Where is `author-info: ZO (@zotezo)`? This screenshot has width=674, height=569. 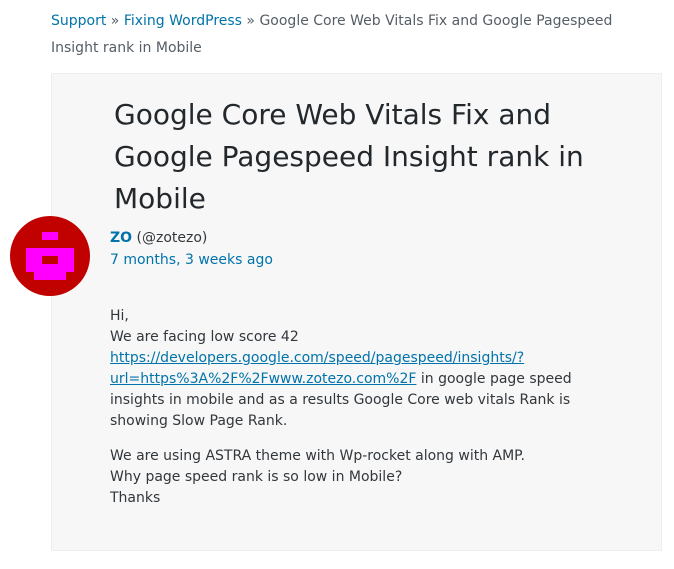 author-info: ZO (@zotezo) is located at coordinates (158, 238).